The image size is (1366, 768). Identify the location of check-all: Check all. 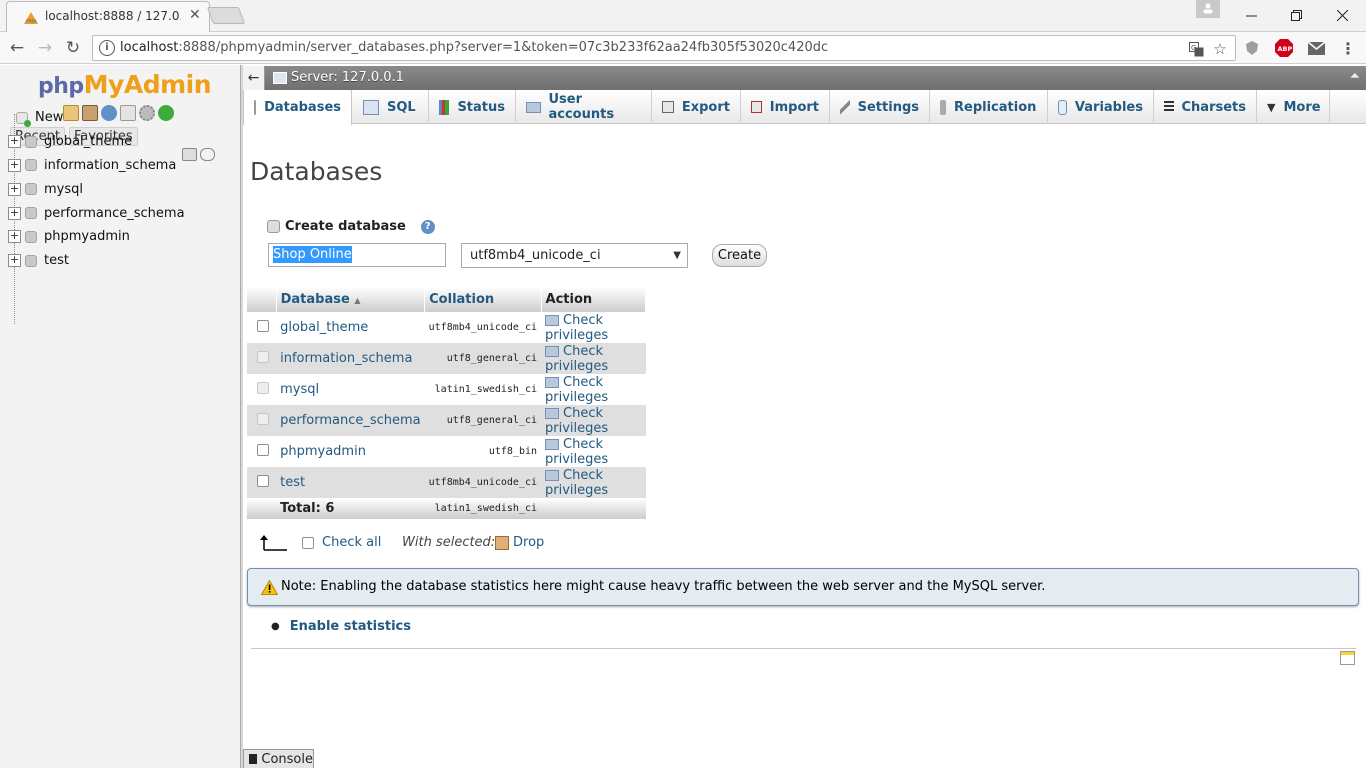
(341, 542).